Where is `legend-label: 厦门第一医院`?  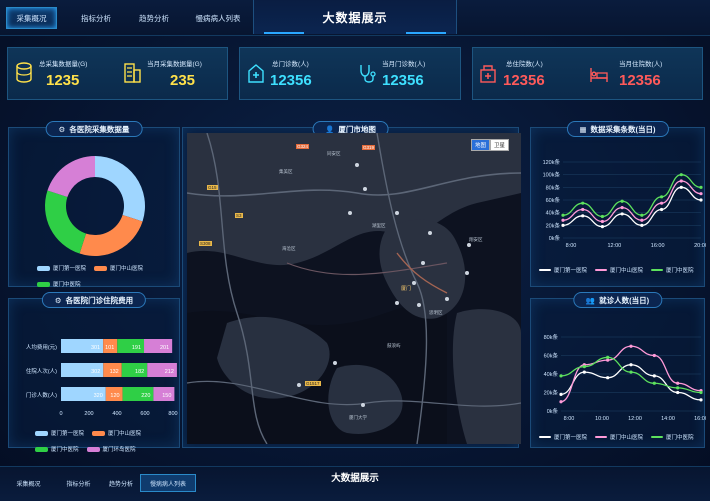
legend-label: 厦门第一医院 is located at coordinates (70, 269).